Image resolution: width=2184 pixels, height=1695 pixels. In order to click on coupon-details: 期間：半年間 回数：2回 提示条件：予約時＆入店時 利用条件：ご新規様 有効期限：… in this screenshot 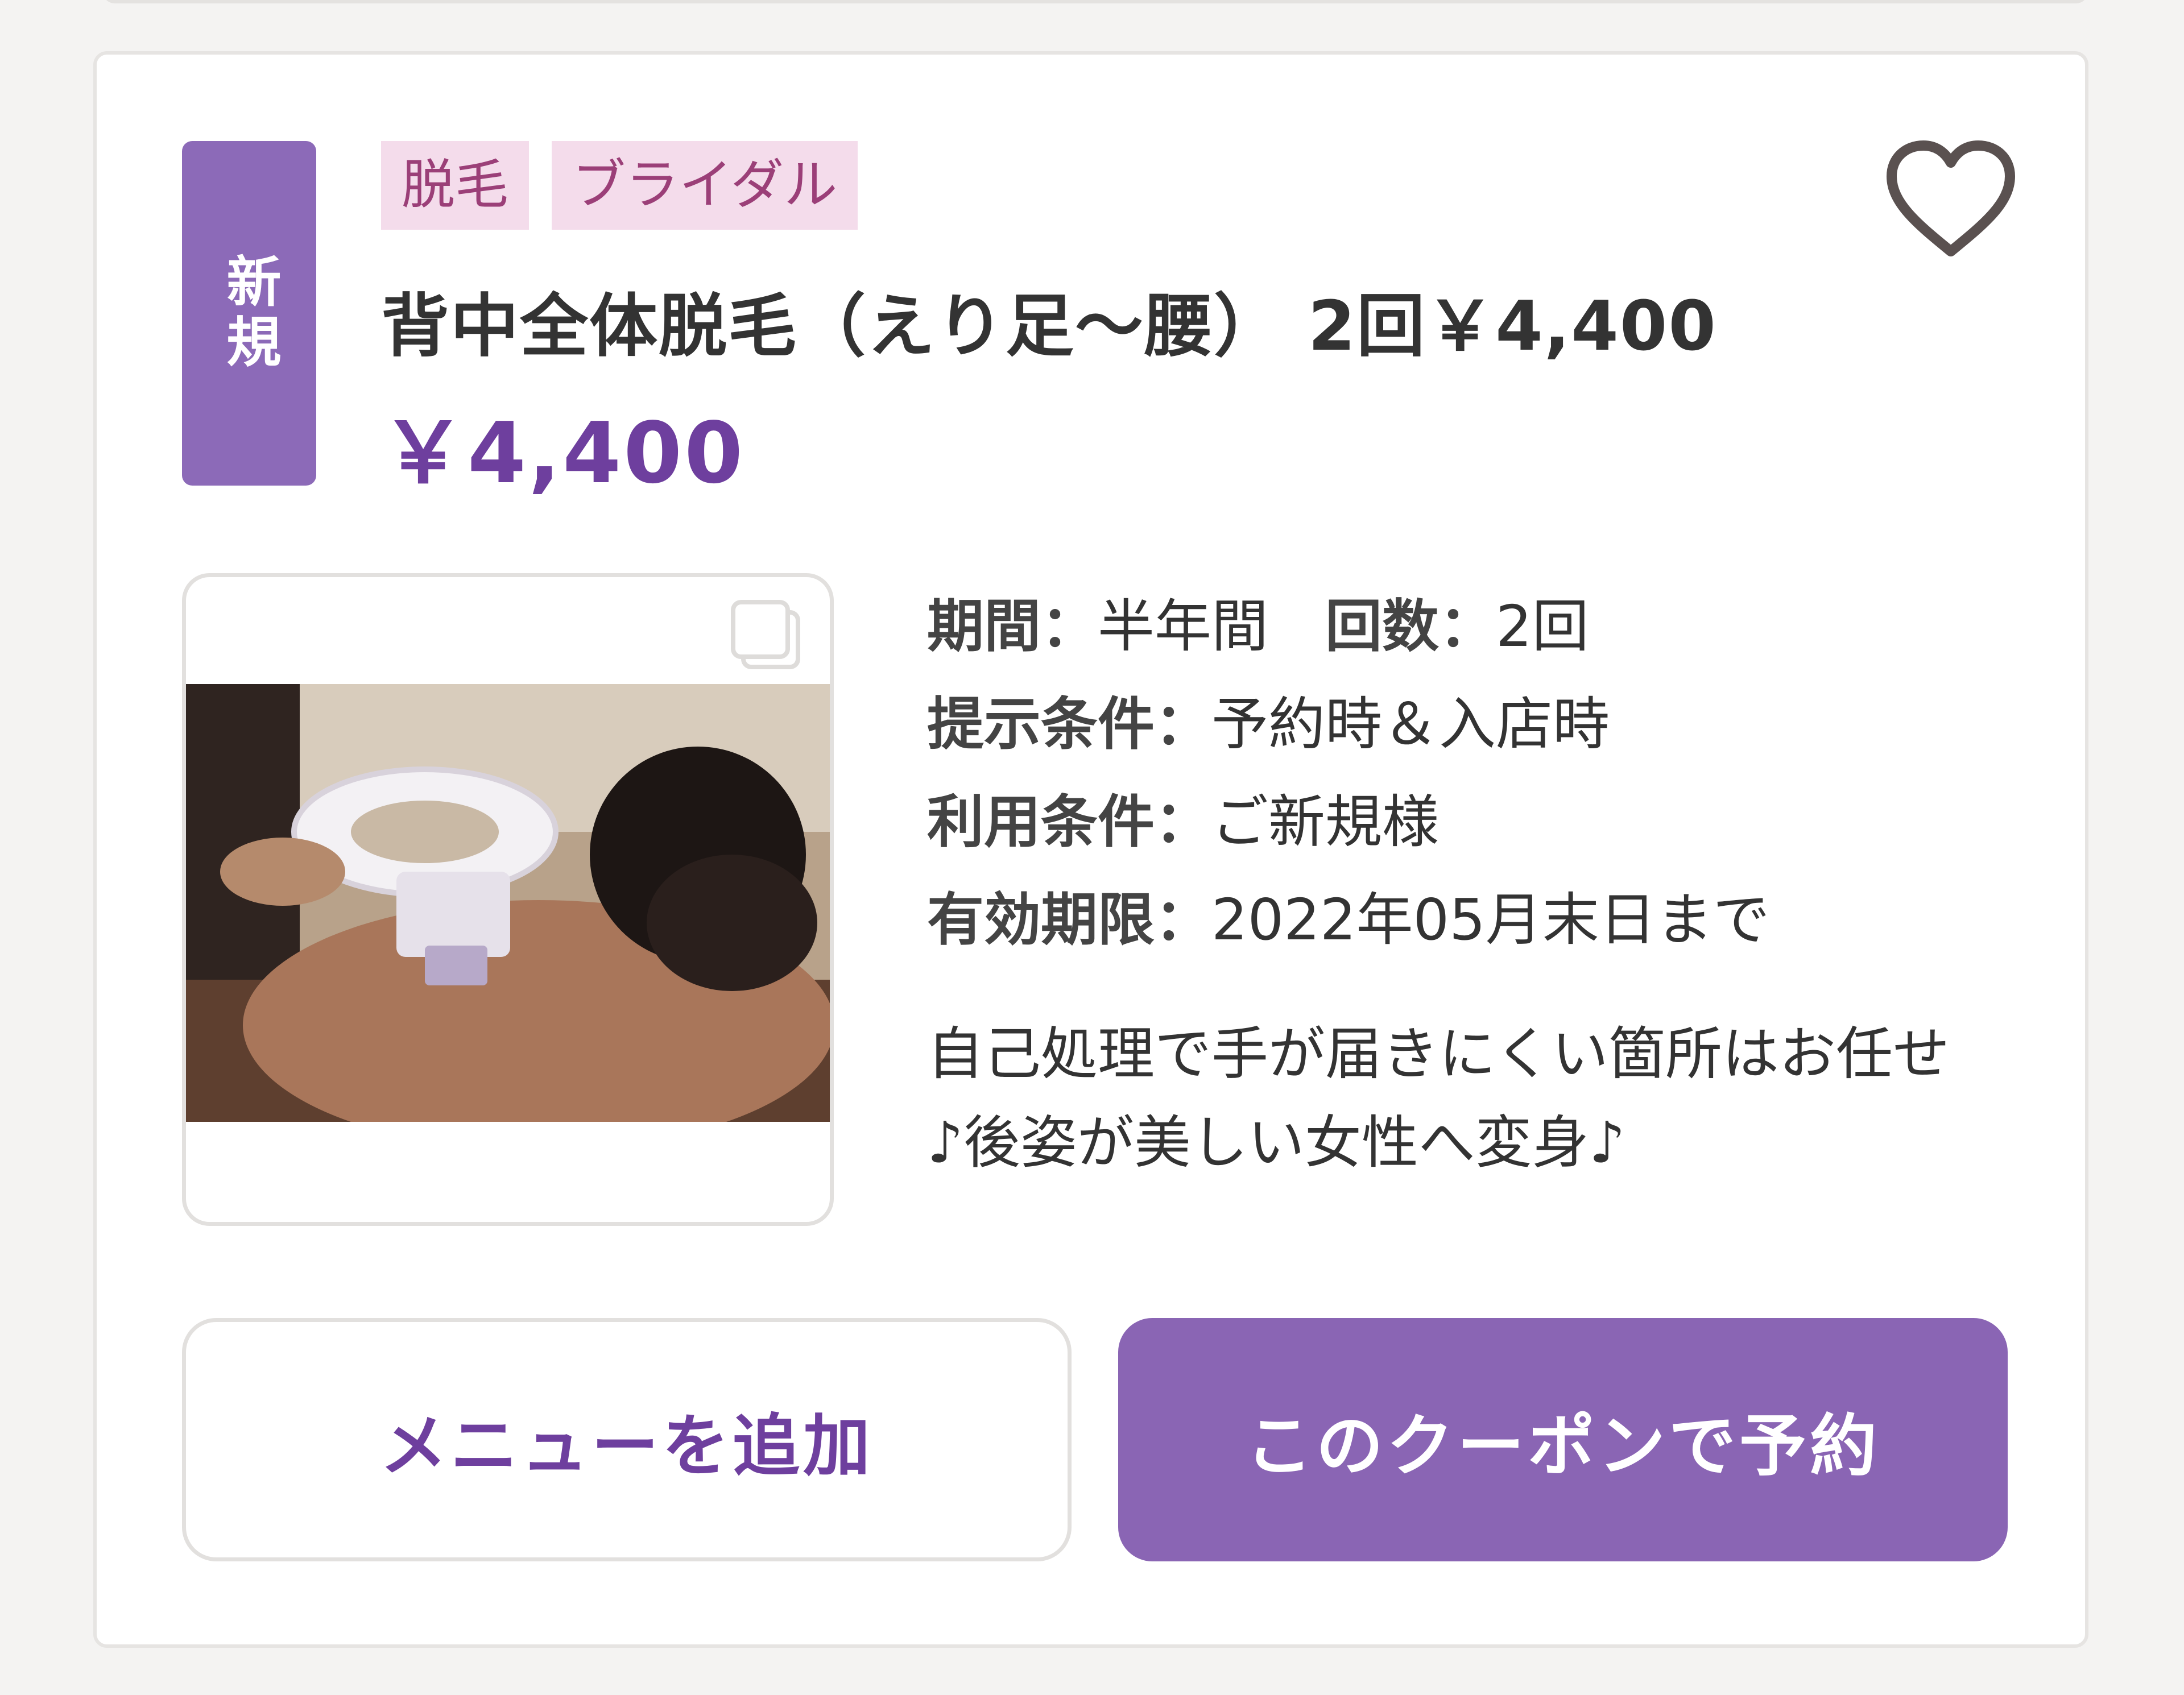, I will do `click(1348, 773)`.